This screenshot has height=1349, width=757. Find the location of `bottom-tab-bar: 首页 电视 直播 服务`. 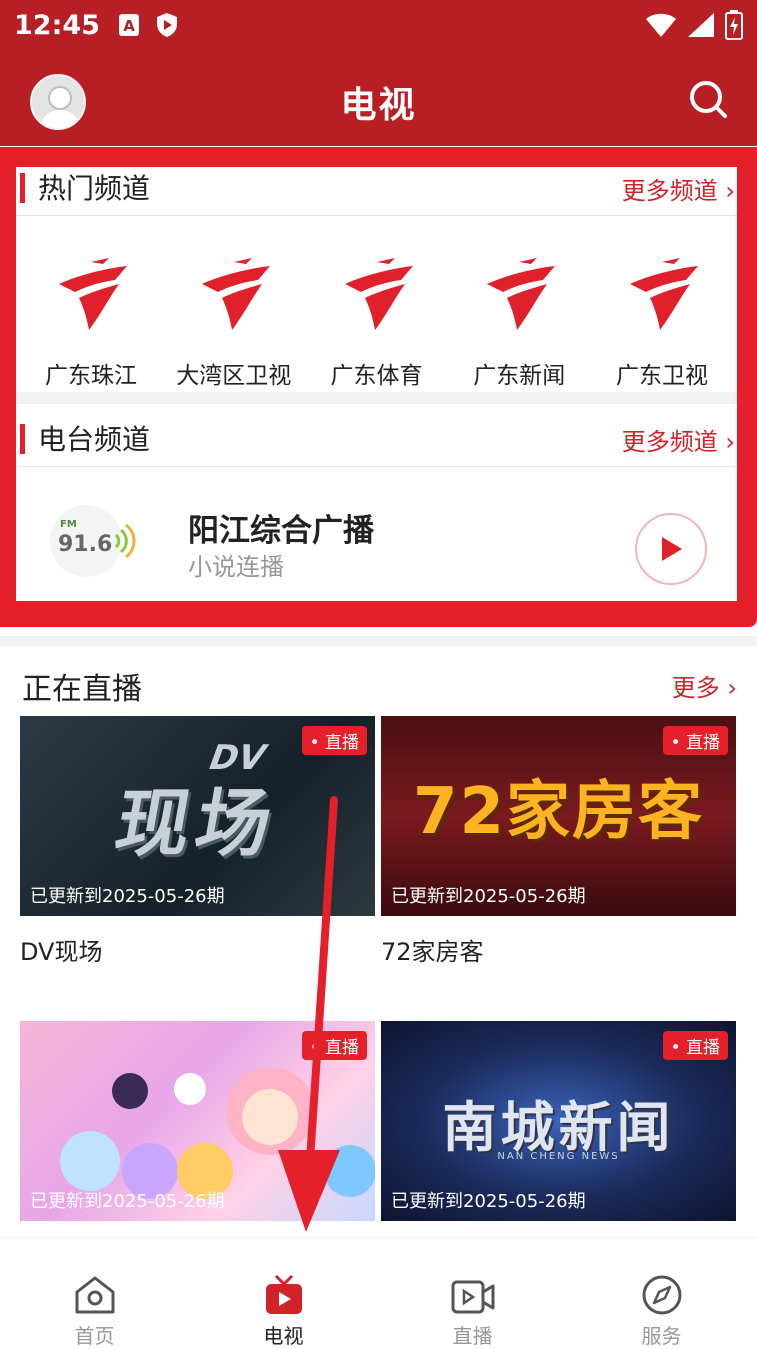

bottom-tab-bar: 首页 电视 直播 服务 is located at coordinates (378, 1292).